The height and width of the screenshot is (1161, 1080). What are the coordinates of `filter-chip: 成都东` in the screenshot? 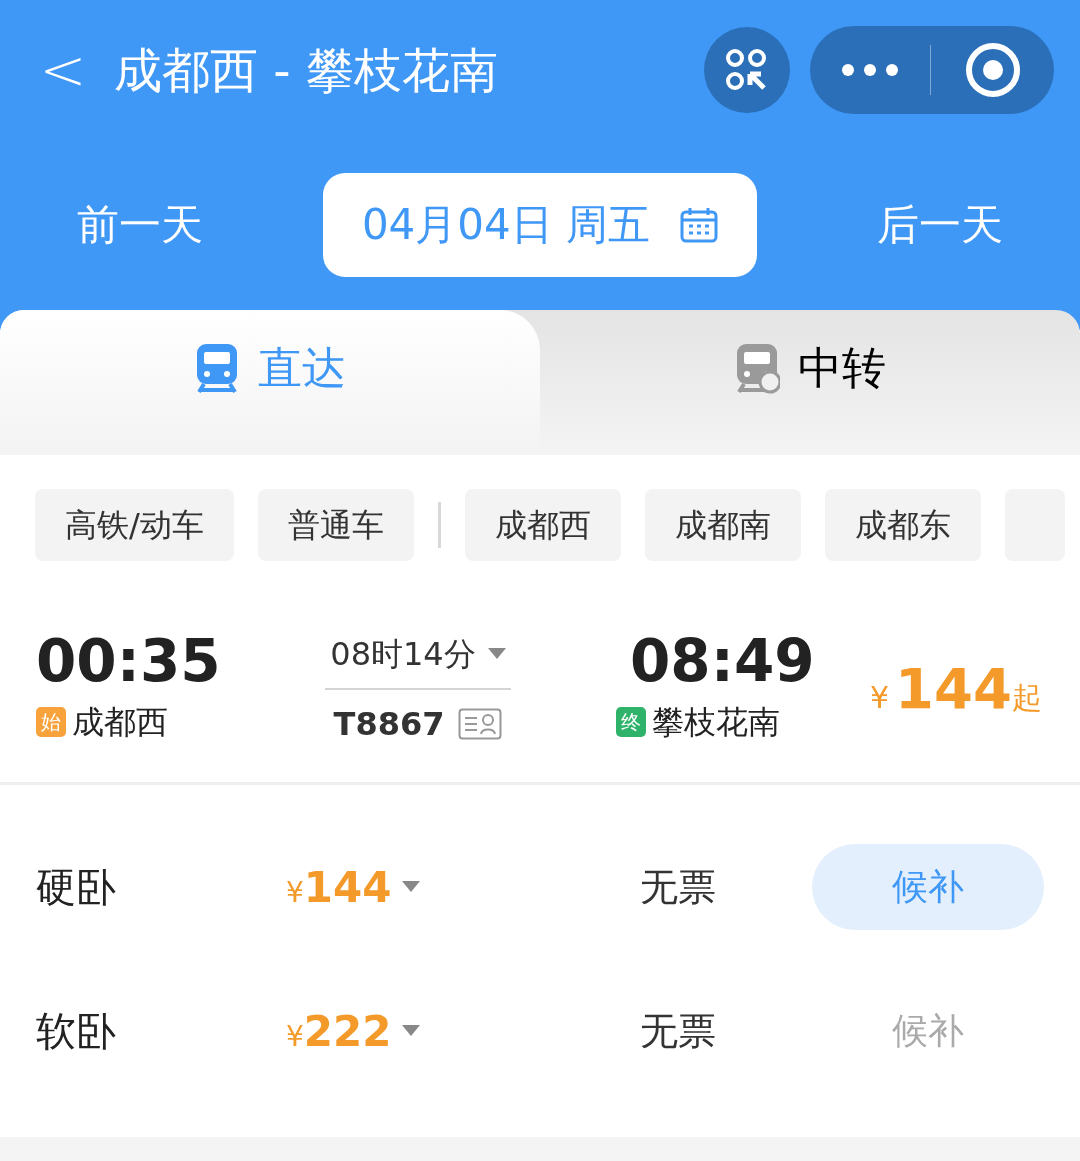 It's located at (902, 525).